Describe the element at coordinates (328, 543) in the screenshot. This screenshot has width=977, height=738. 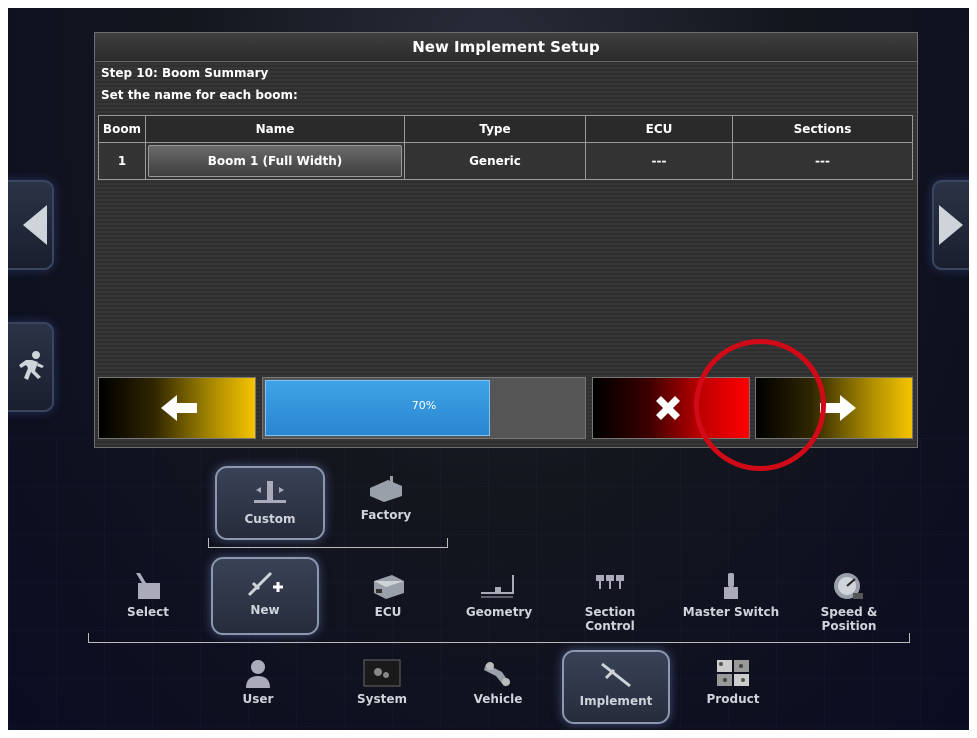
I see `submenu-bracket` at that location.